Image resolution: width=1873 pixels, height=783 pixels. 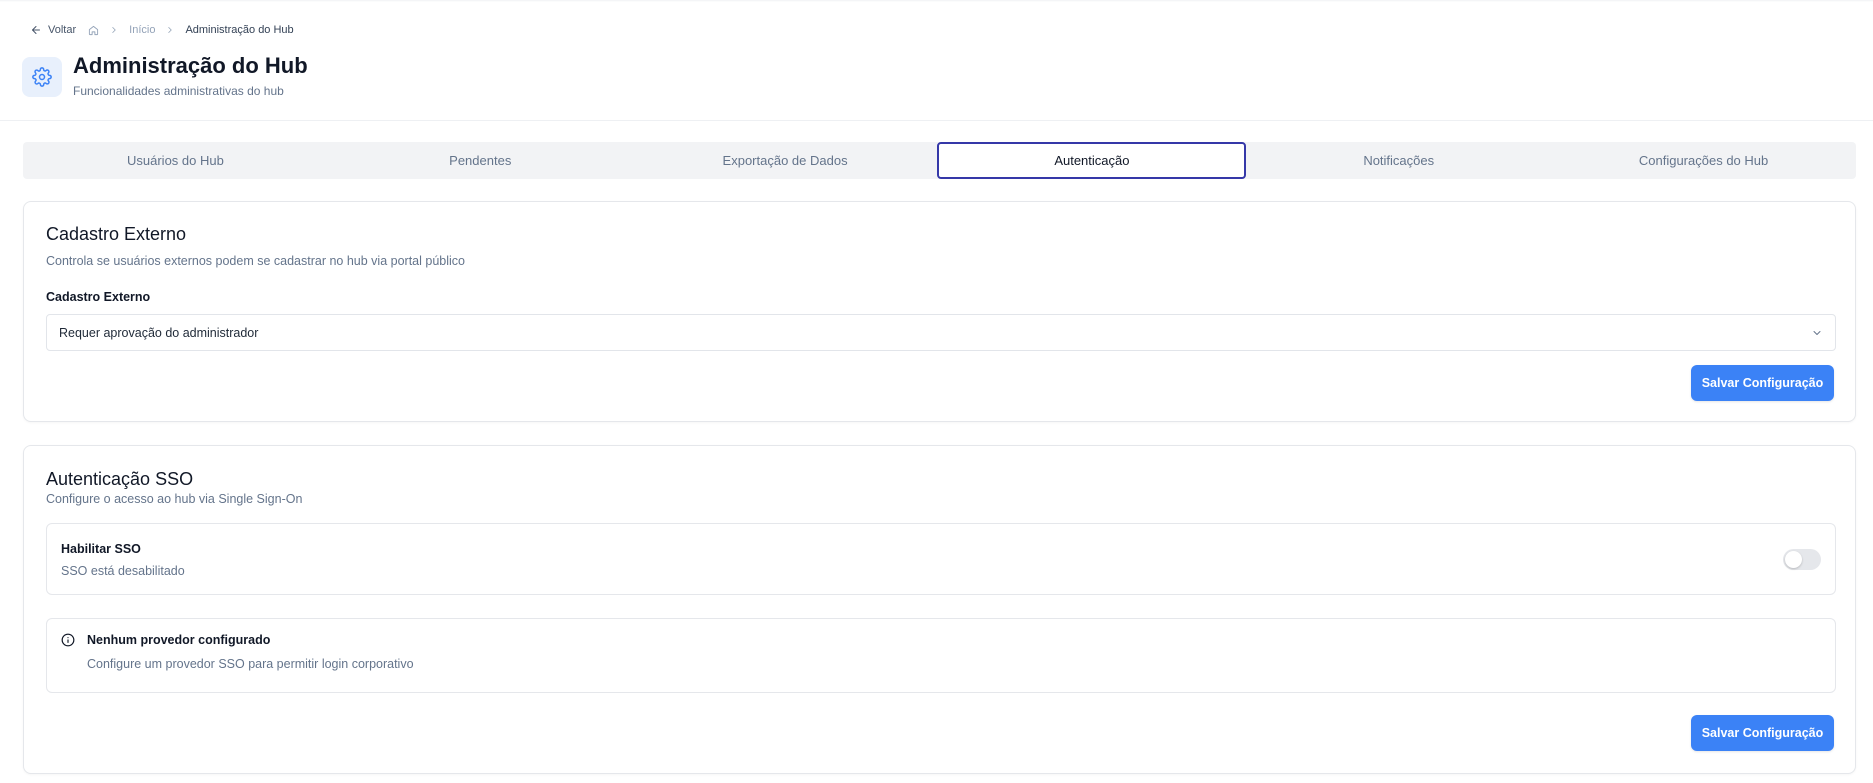 What do you see at coordinates (98, 297) in the screenshot?
I see `external-signup-field-label: Cadastro Externo` at bounding box center [98, 297].